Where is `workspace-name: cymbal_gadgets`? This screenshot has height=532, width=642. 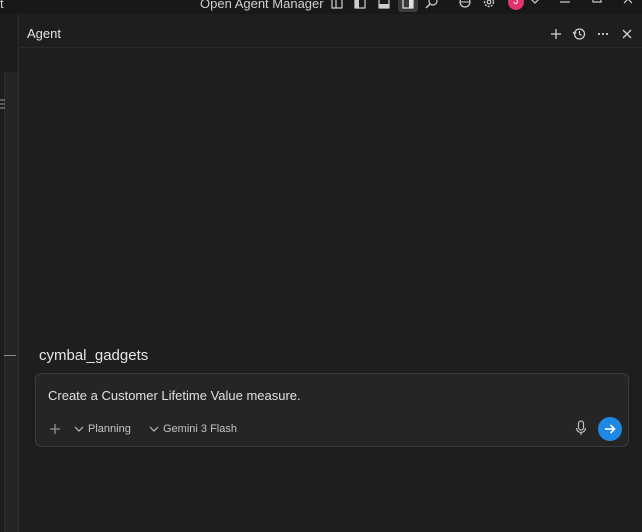
workspace-name: cymbal_gadgets is located at coordinates (94, 355).